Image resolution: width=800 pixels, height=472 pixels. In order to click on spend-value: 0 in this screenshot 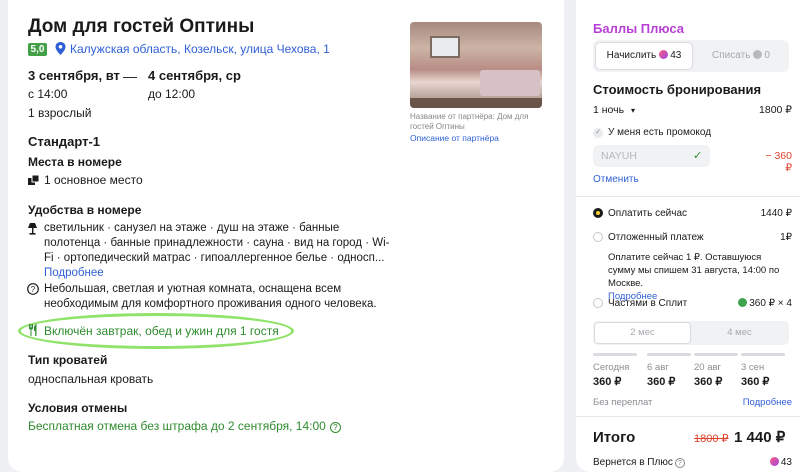, I will do `click(767, 55)`.